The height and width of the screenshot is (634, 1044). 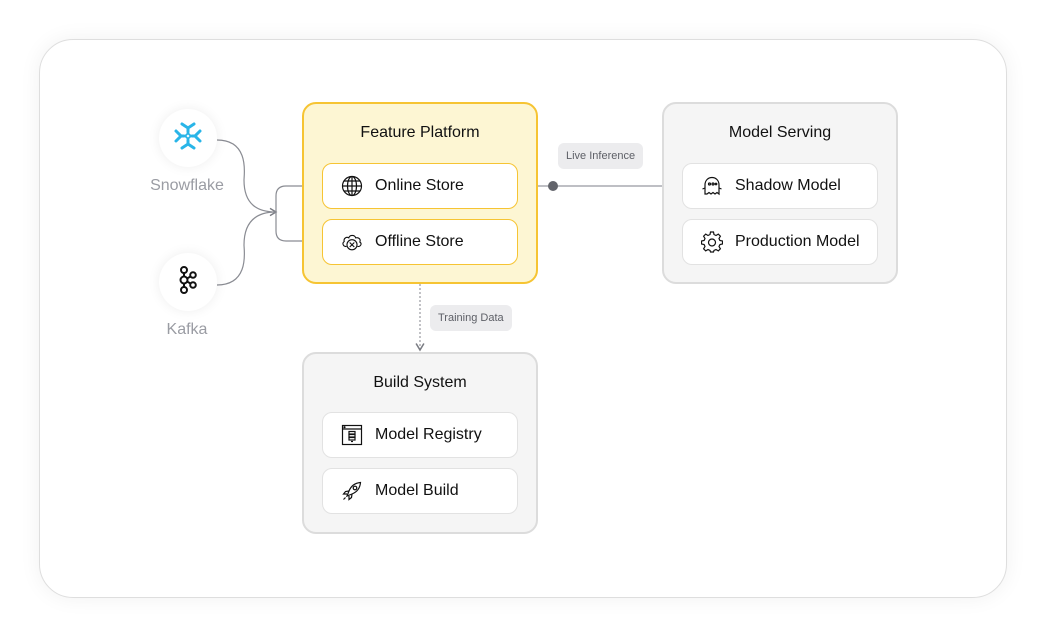 I want to click on item-label: Model Registry, so click(x=428, y=434).